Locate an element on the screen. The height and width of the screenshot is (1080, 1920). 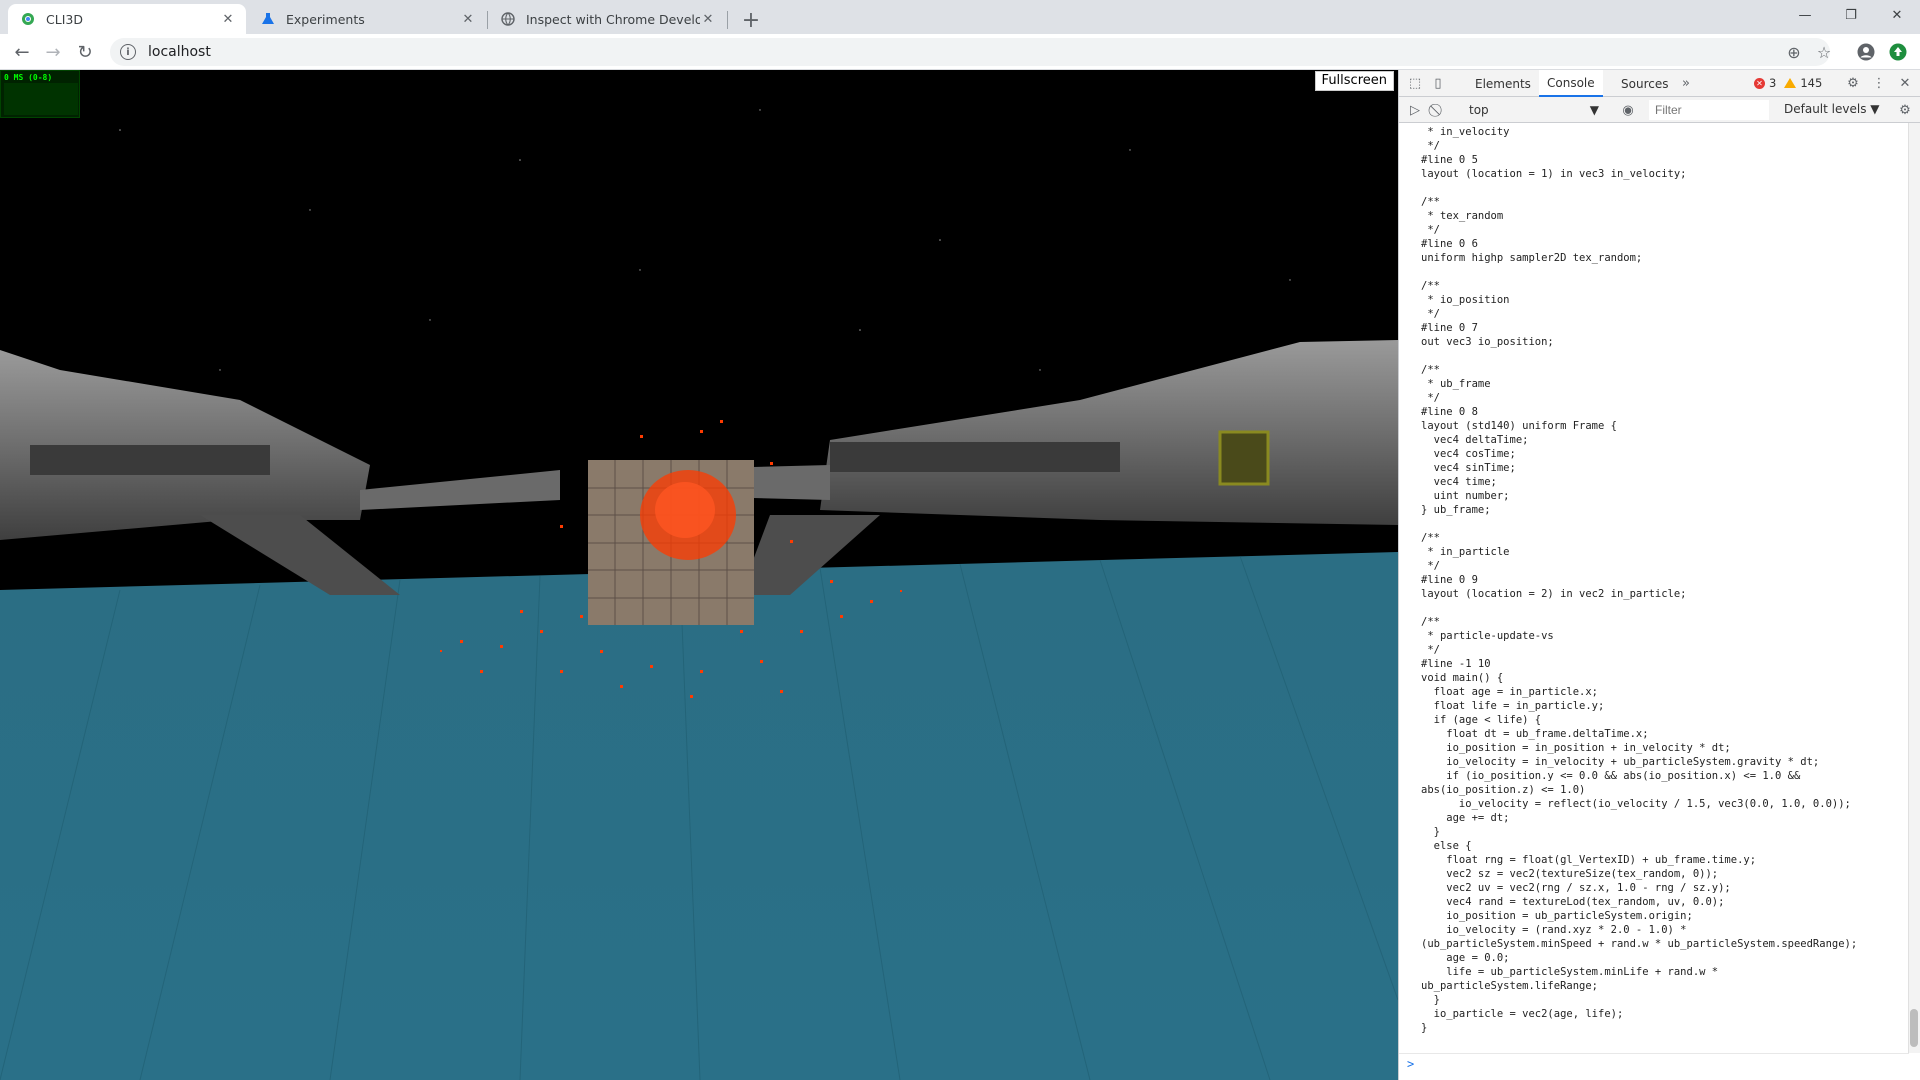
forward-button: → is located at coordinates (53, 52).